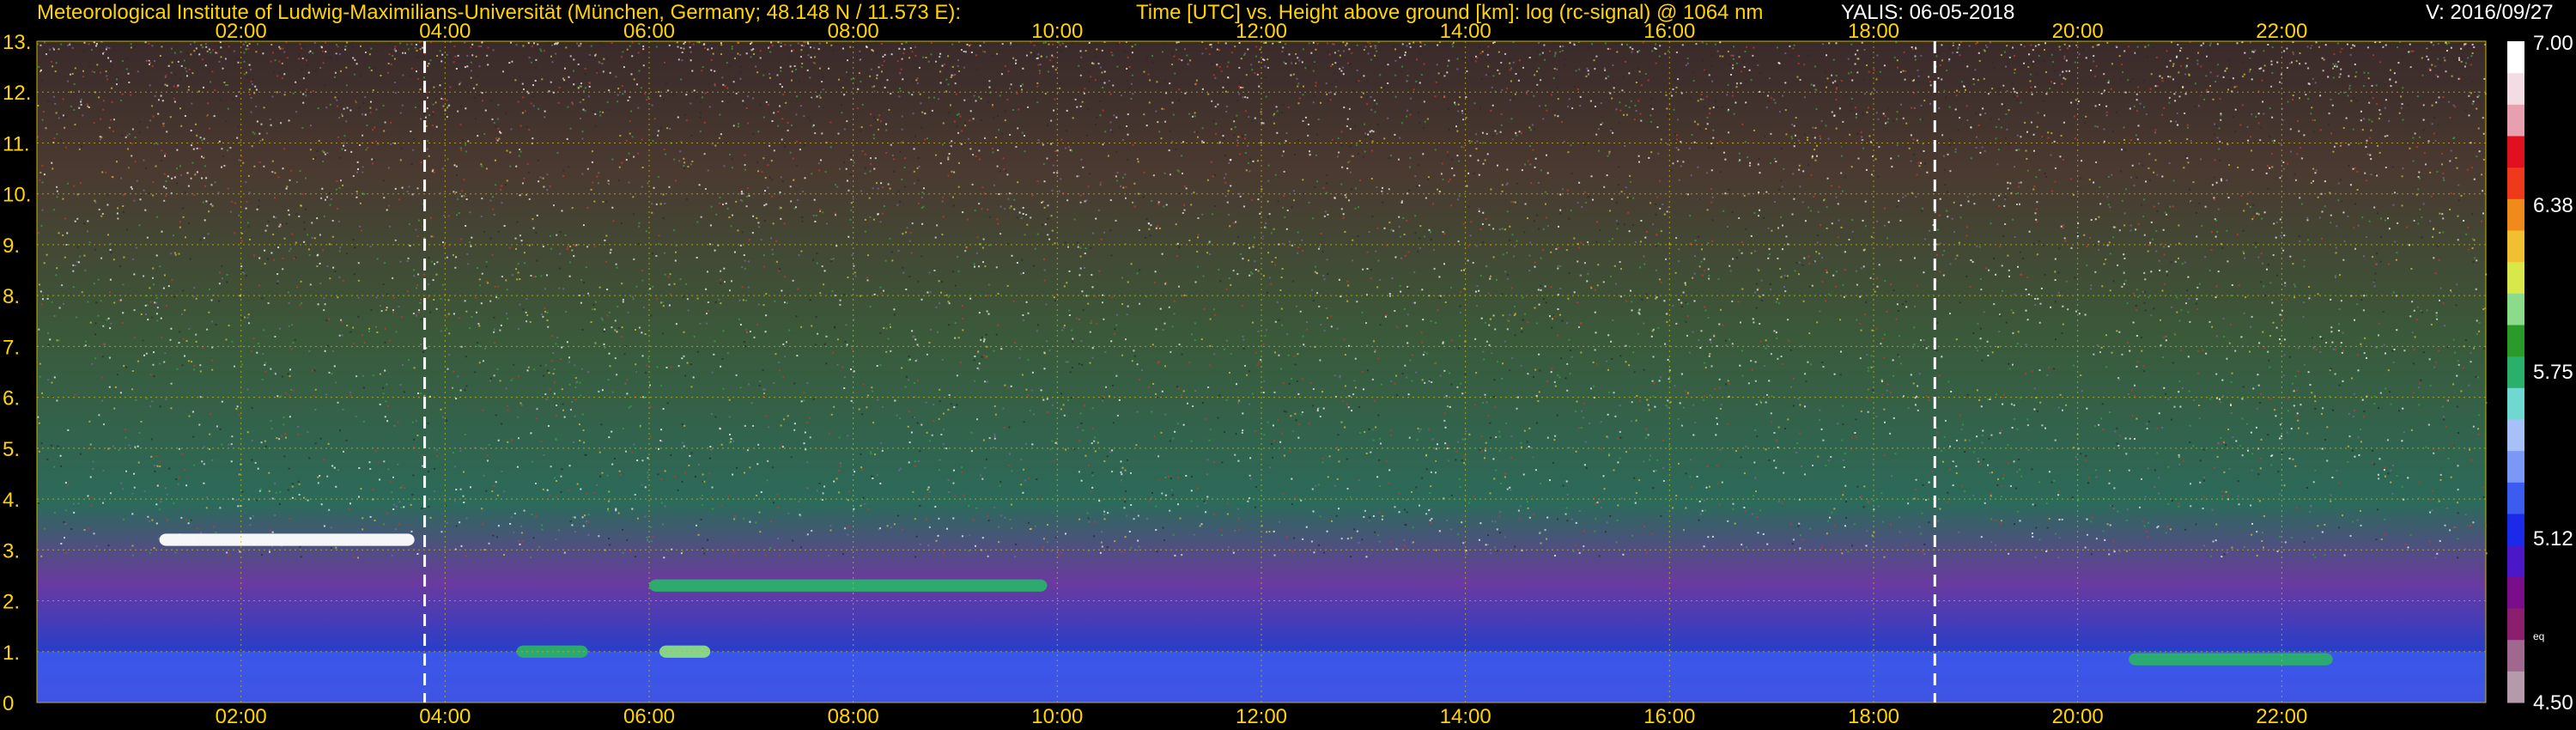 The height and width of the screenshot is (730, 2576). What do you see at coordinates (1466, 716) in the screenshot?
I see `x-tick-label-bottom: 14:00` at bounding box center [1466, 716].